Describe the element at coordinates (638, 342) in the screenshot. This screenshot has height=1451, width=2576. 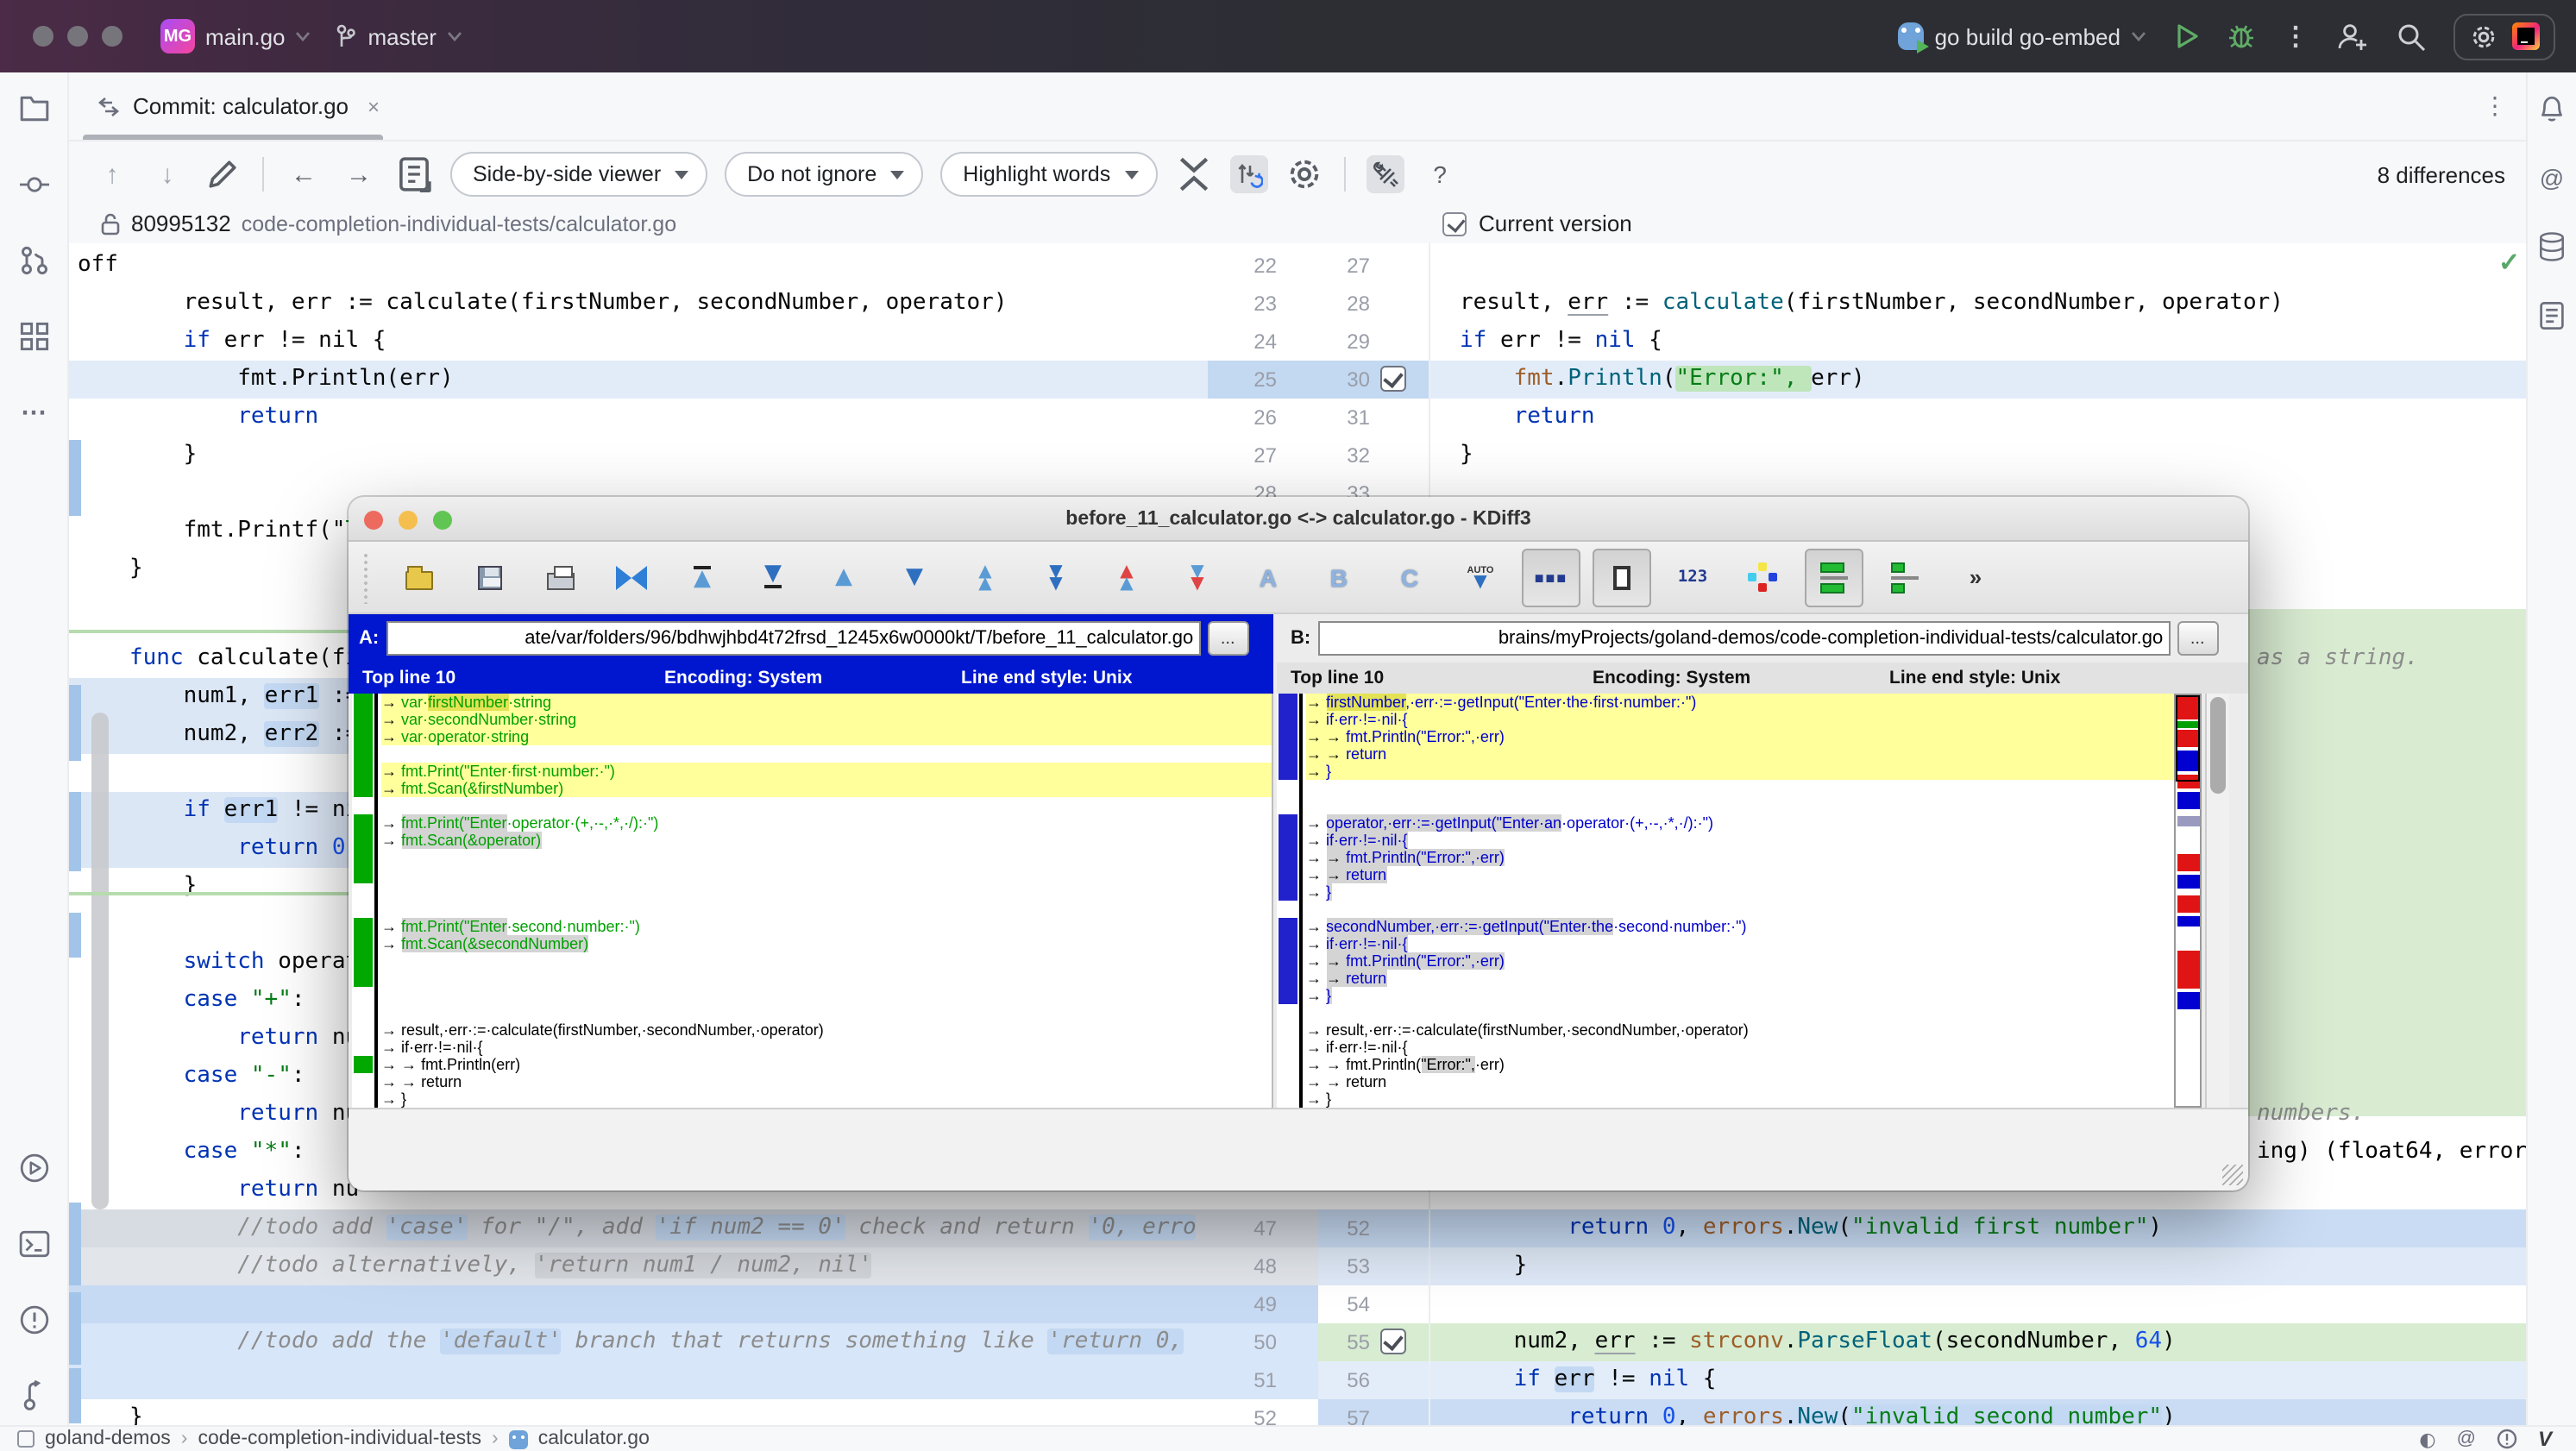
I see `code-line: if err != nil {` at that location.